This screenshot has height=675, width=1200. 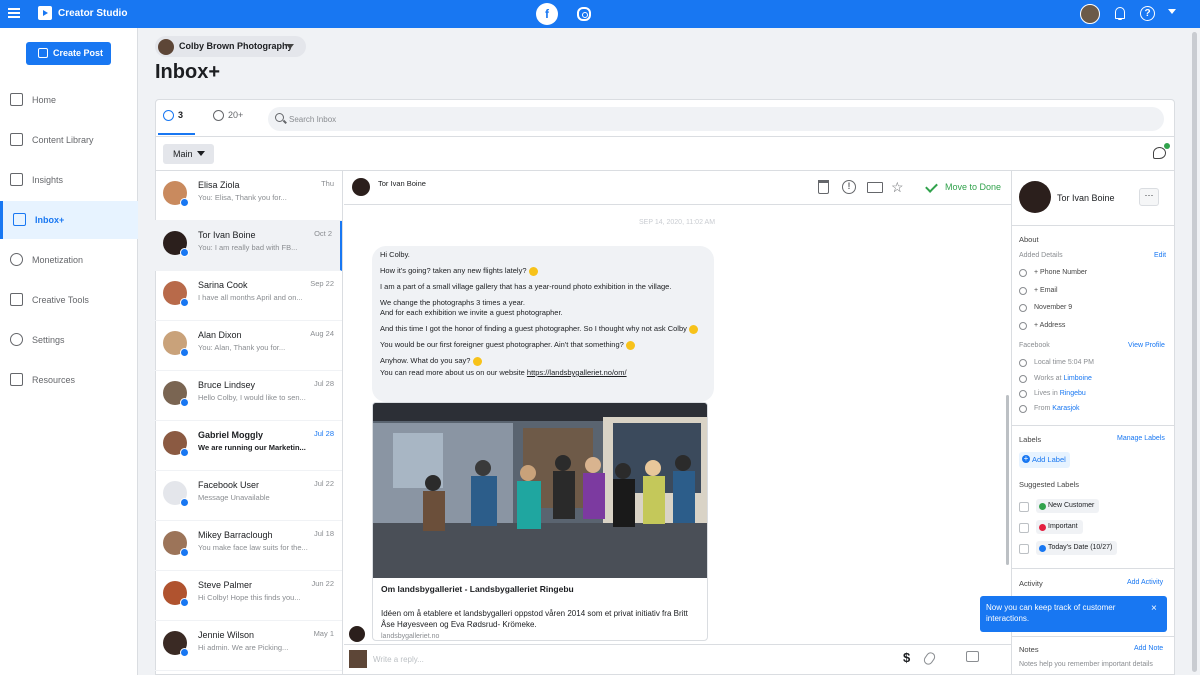 I want to click on star-icon: ☆, so click(x=898, y=187).